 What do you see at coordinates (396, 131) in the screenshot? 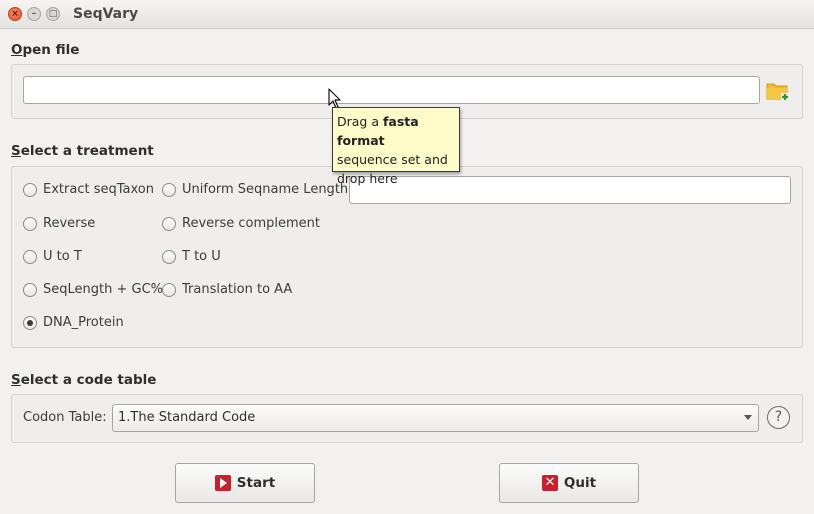
I see `tooltip-line-1: Drag a fasta format` at bounding box center [396, 131].